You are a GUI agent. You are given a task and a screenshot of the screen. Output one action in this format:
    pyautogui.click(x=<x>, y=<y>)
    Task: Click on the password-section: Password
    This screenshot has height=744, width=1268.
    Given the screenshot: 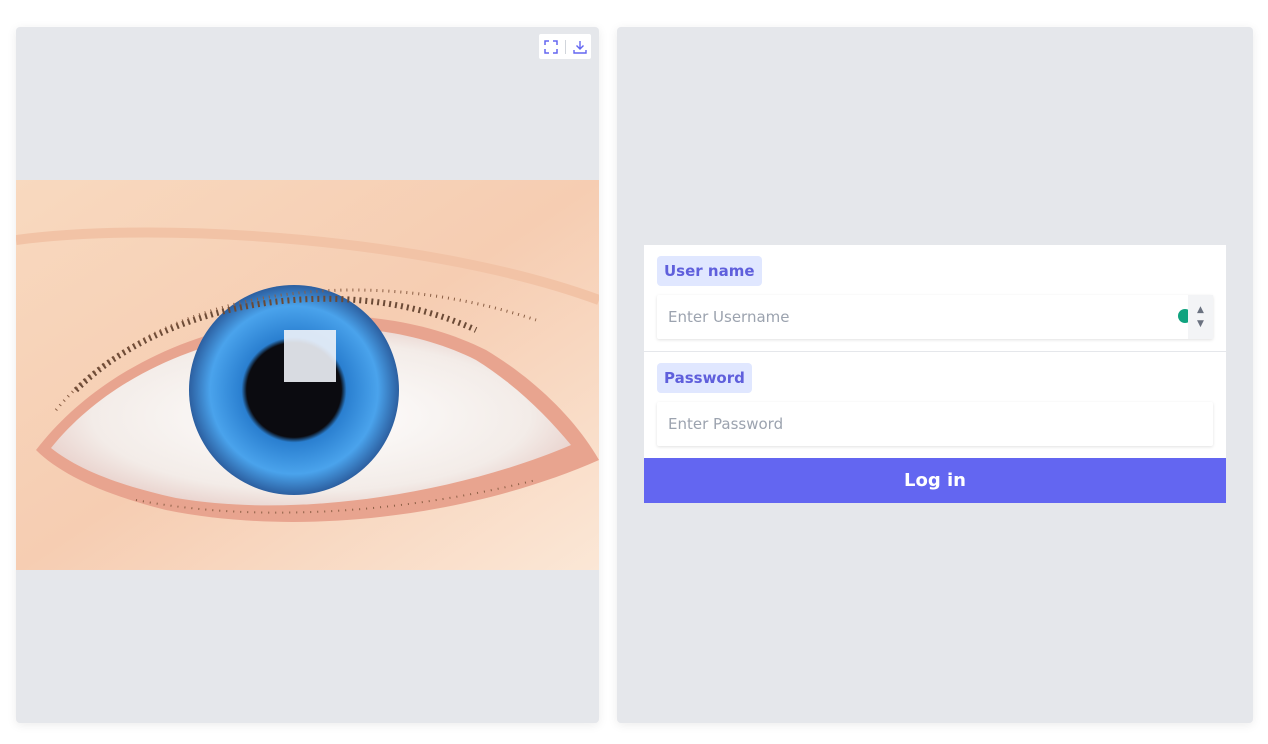 What is the action you would take?
    pyautogui.click(x=935, y=405)
    